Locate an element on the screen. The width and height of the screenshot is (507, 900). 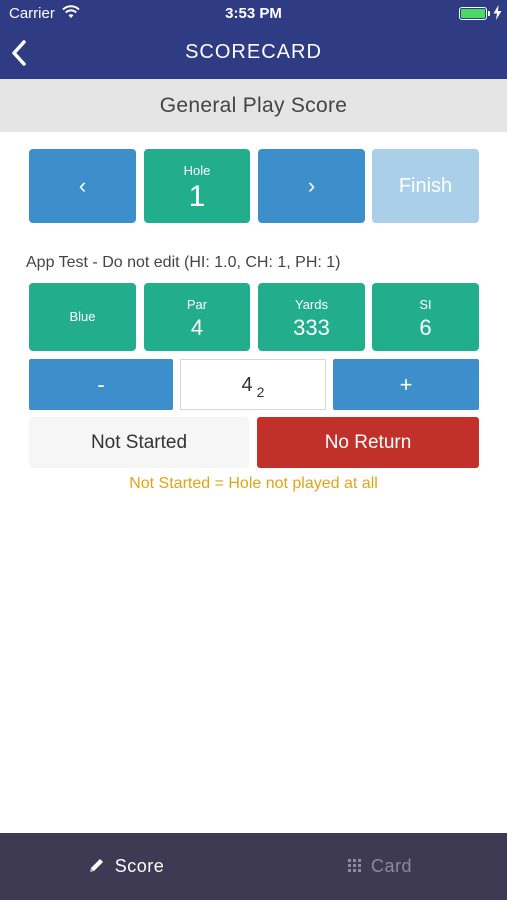
yards-tile: Yards 333 is located at coordinates (311, 317).